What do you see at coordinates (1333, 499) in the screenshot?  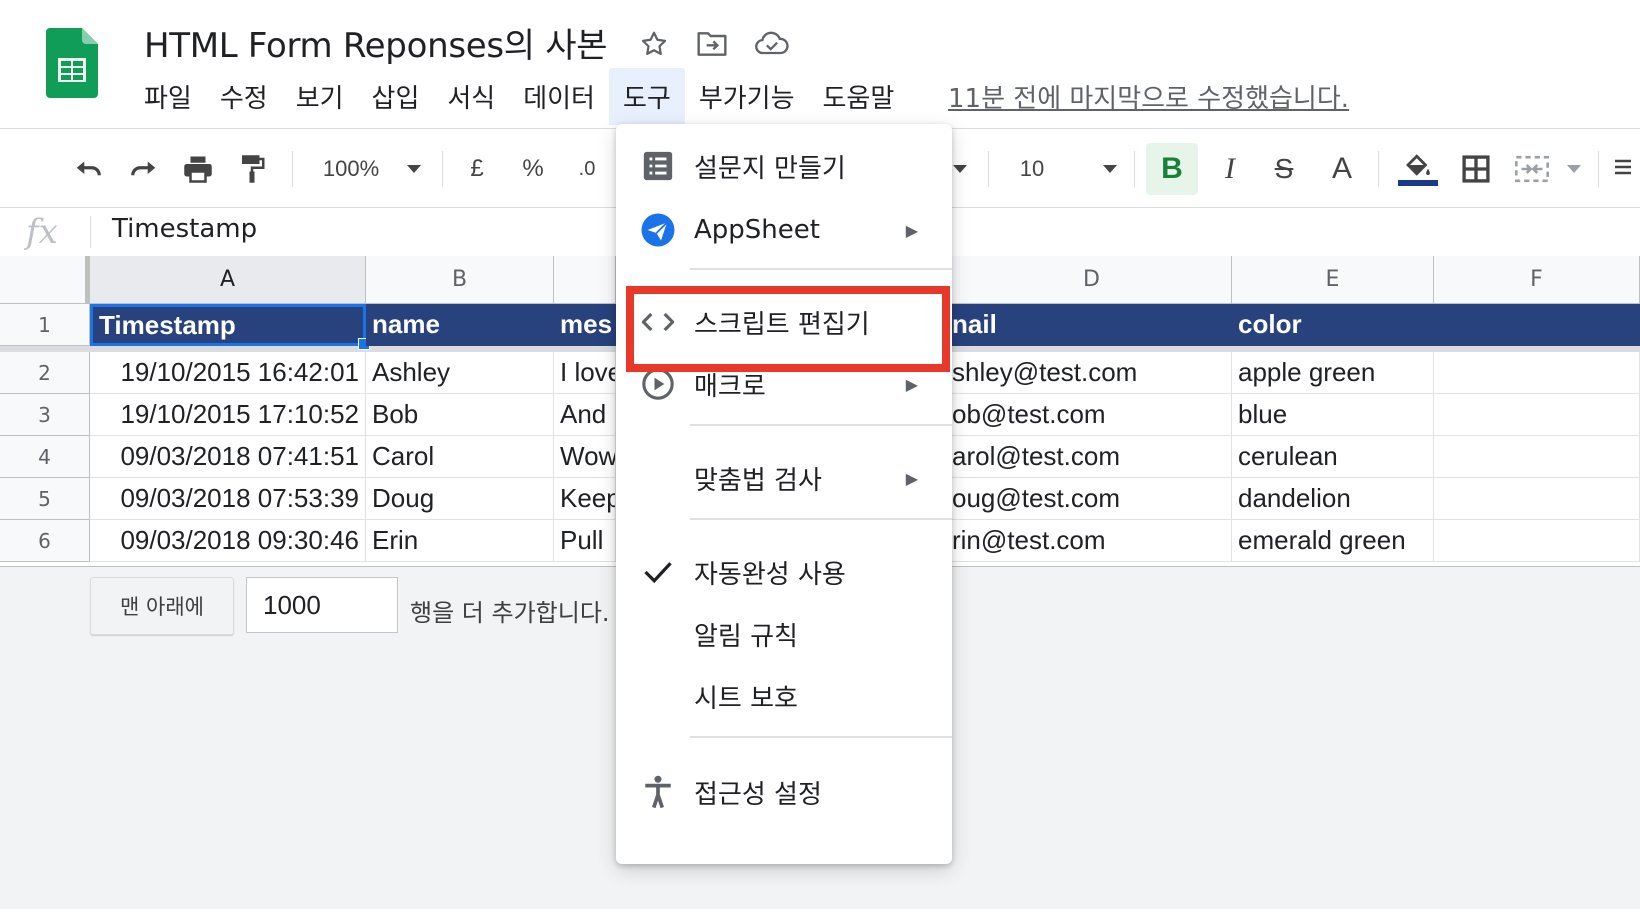 I see `table-cell: dandelion` at bounding box center [1333, 499].